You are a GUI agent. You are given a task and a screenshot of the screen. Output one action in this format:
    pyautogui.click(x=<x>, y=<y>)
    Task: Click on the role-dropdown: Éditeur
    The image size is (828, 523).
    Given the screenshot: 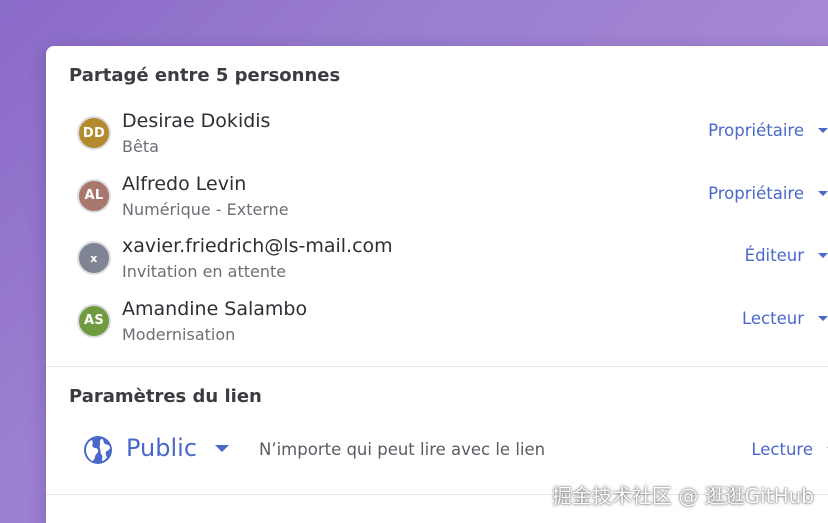 What is the action you would take?
    pyautogui.click(x=786, y=255)
    